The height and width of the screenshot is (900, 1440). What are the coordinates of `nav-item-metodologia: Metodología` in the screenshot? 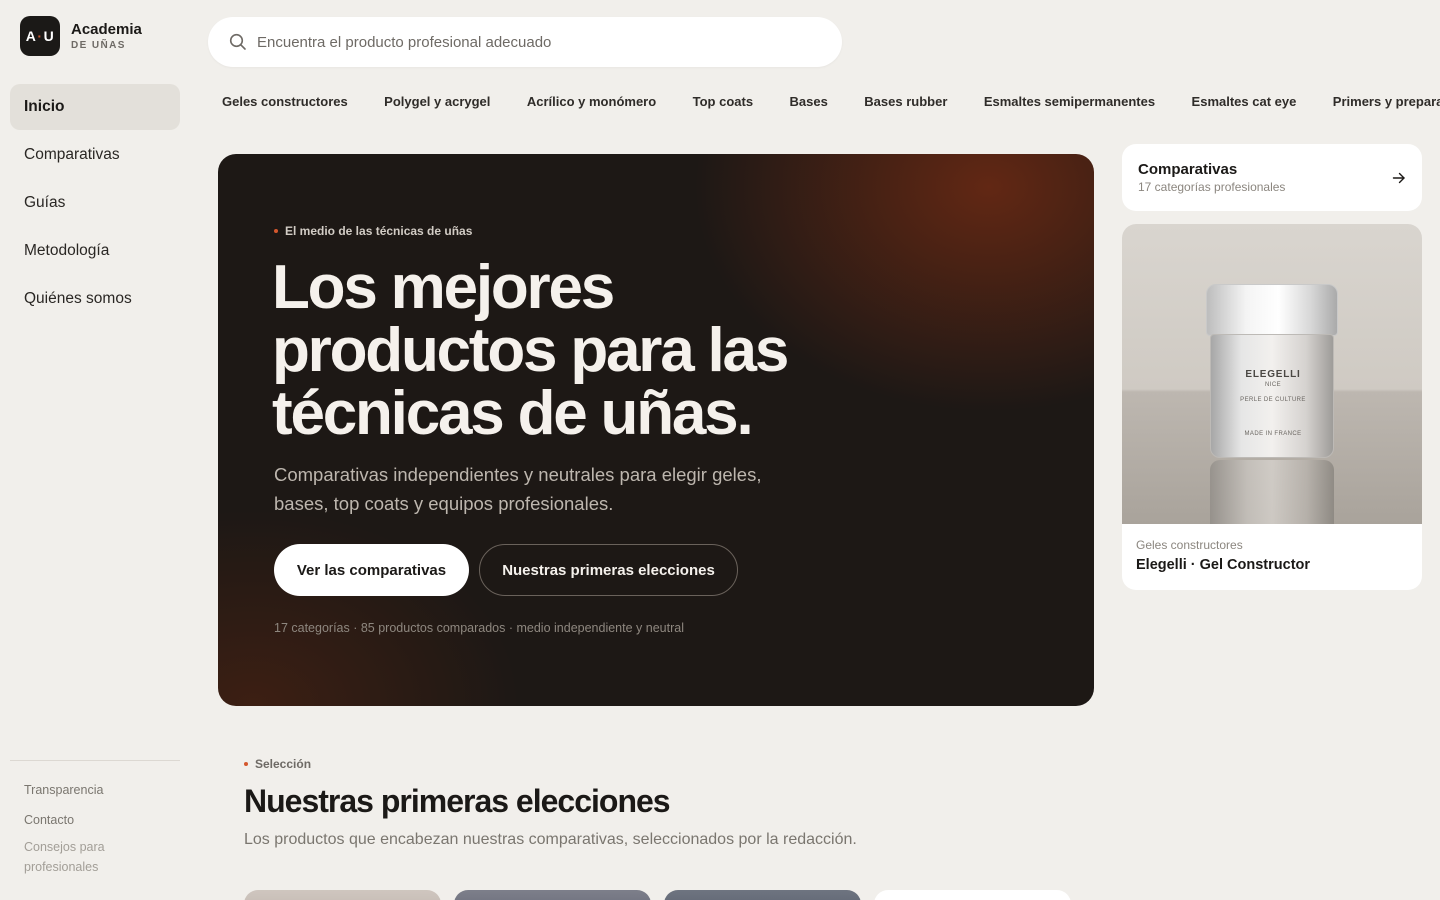 It's located at (95, 251).